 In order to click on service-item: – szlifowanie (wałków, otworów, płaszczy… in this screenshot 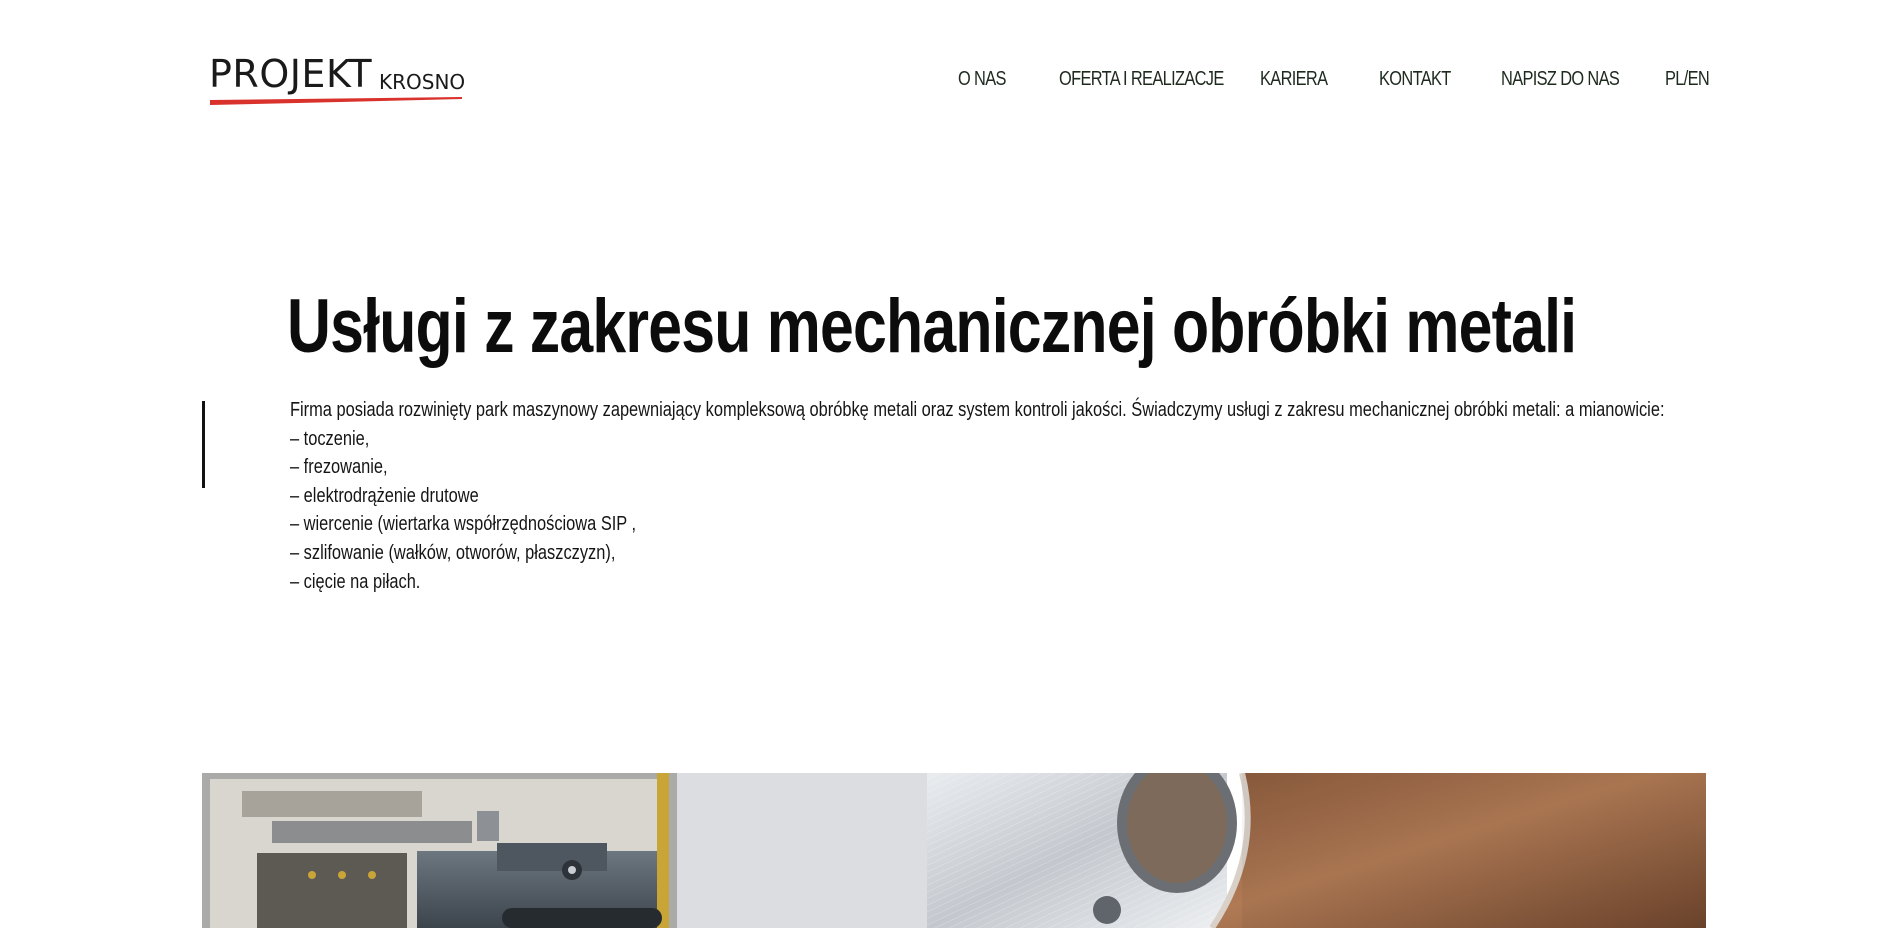, I will do `click(453, 552)`.